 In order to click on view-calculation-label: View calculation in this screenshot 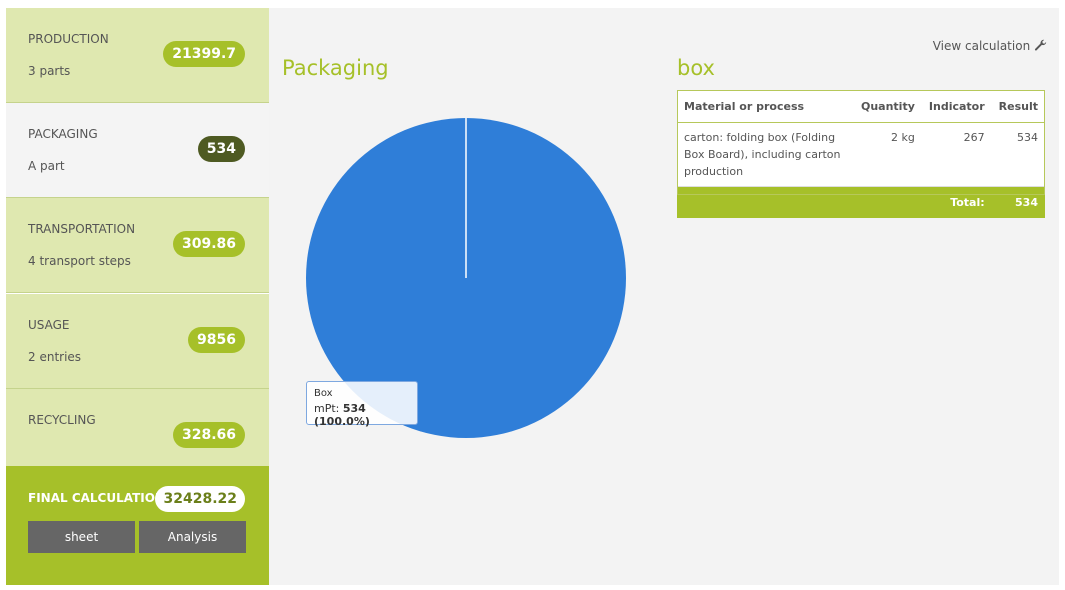, I will do `click(981, 46)`.